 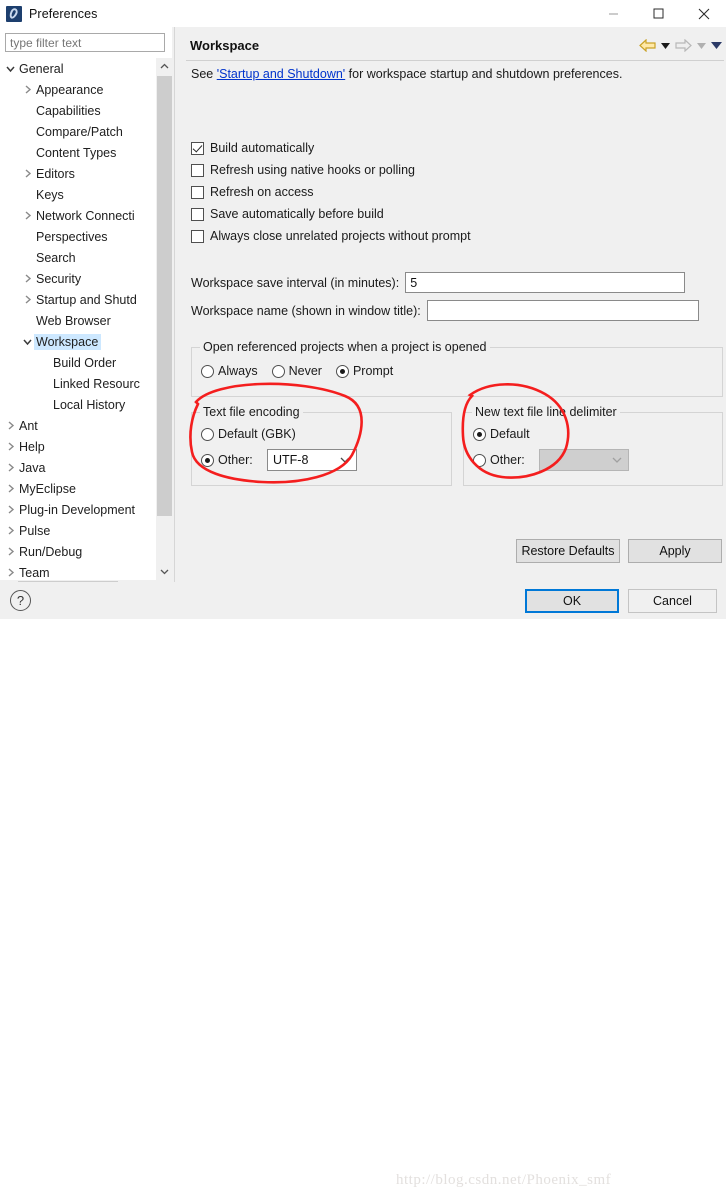 What do you see at coordinates (77, 551) in the screenshot?
I see `sidebar-item-run-debug: Run/Debug` at bounding box center [77, 551].